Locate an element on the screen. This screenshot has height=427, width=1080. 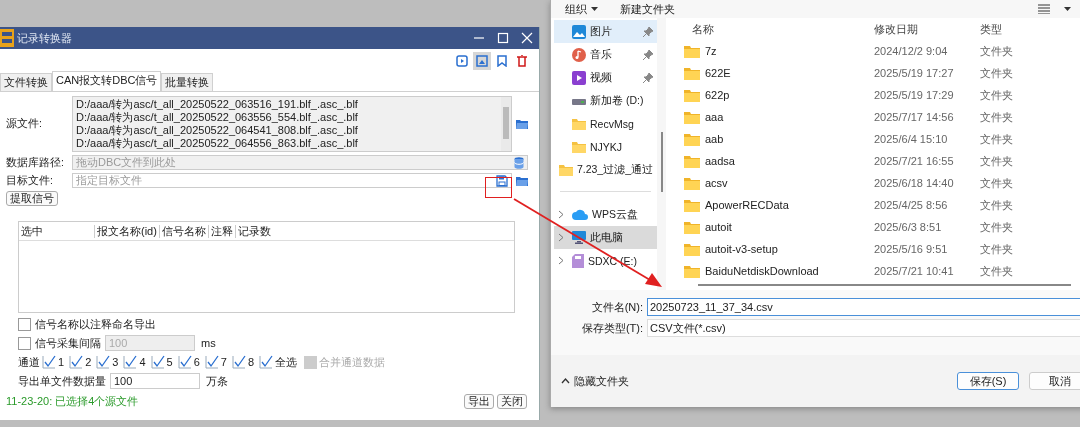
file-row: aaa 2025/7/17 14:56 文件夹 is located at coordinates (879, 117).